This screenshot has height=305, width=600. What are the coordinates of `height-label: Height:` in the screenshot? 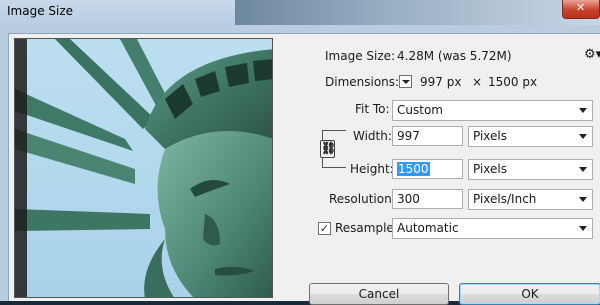 It's located at (372, 169).